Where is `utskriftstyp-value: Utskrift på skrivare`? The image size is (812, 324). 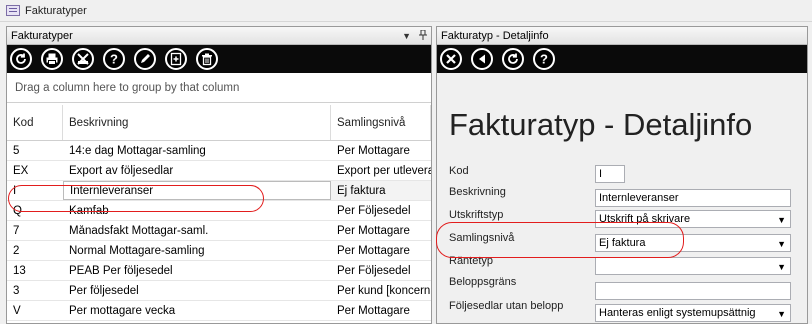 utskriftstyp-value: Utskrift på skrivare is located at coordinates (645, 219).